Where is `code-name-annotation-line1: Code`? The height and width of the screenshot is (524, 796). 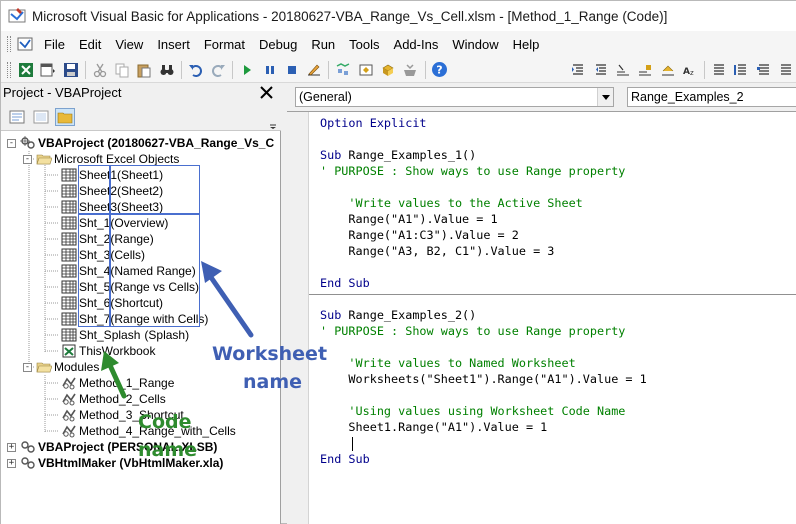
code-name-annotation-line1: Code is located at coordinates (165, 422).